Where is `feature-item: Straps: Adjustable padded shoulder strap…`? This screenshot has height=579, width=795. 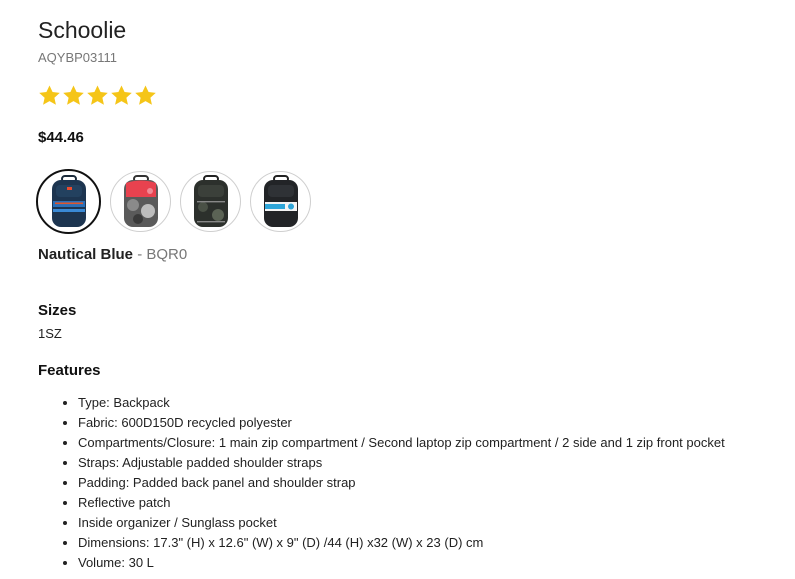
feature-item: Straps: Adjustable padded shoulder strap… is located at coordinates (436, 463).